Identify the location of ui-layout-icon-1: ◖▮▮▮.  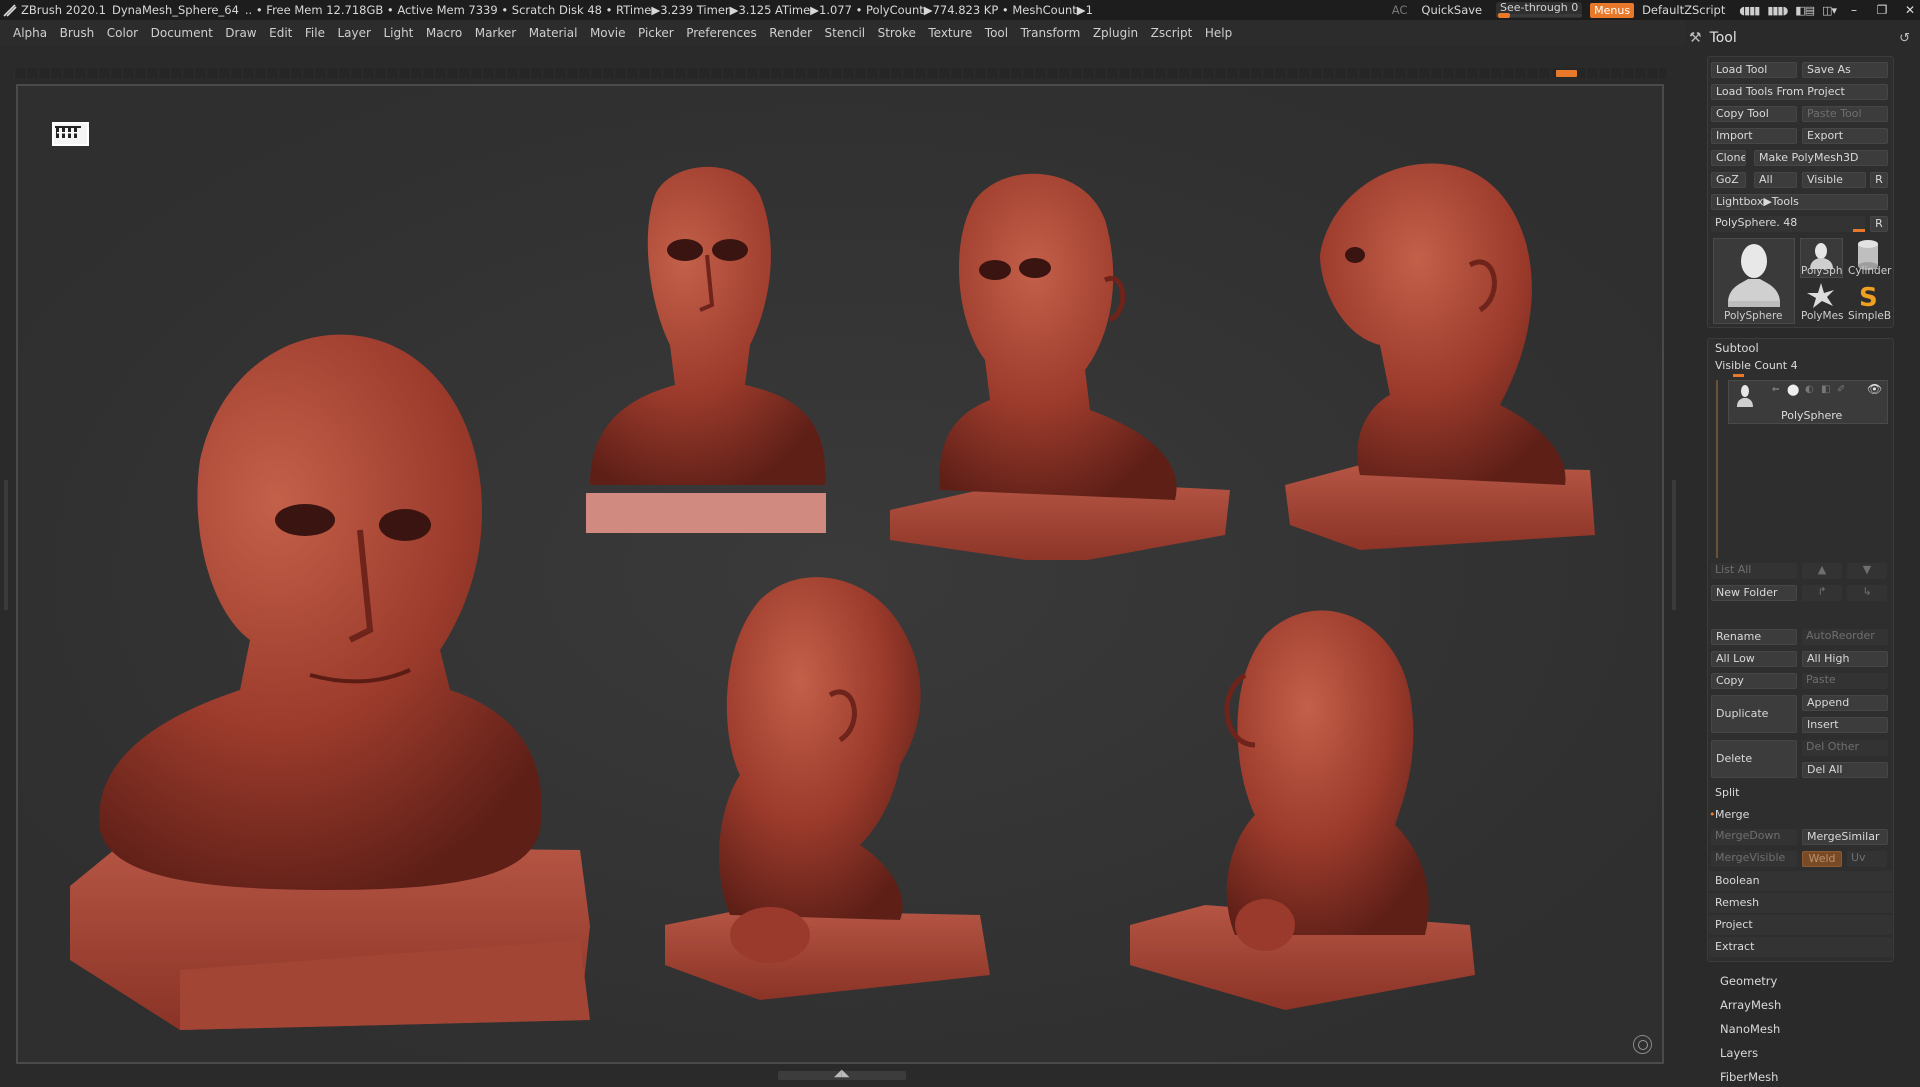
(1749, 10).